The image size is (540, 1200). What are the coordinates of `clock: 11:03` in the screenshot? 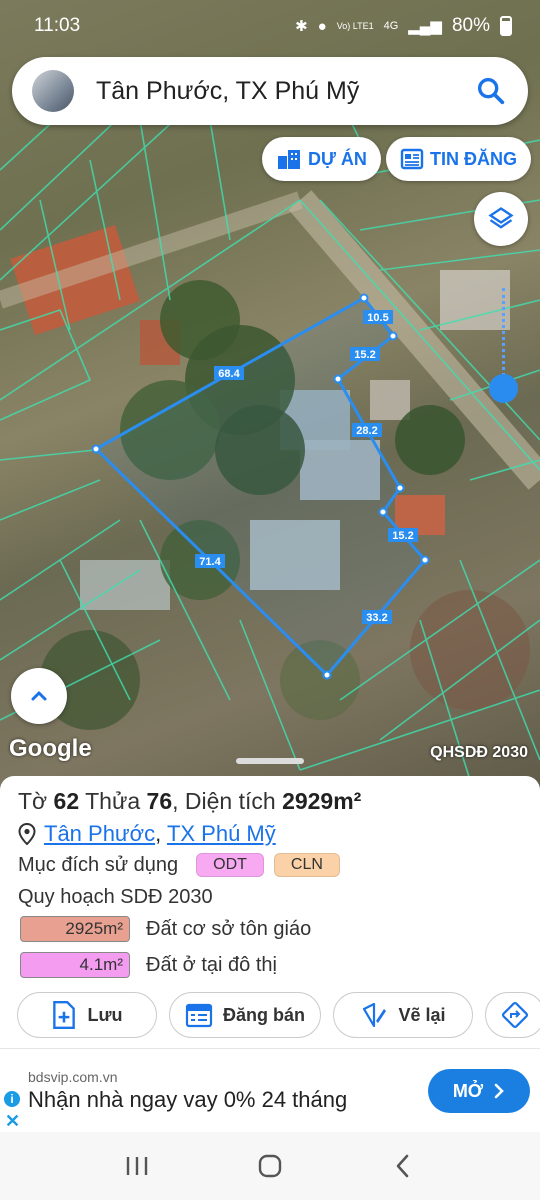 It's located at (57, 25).